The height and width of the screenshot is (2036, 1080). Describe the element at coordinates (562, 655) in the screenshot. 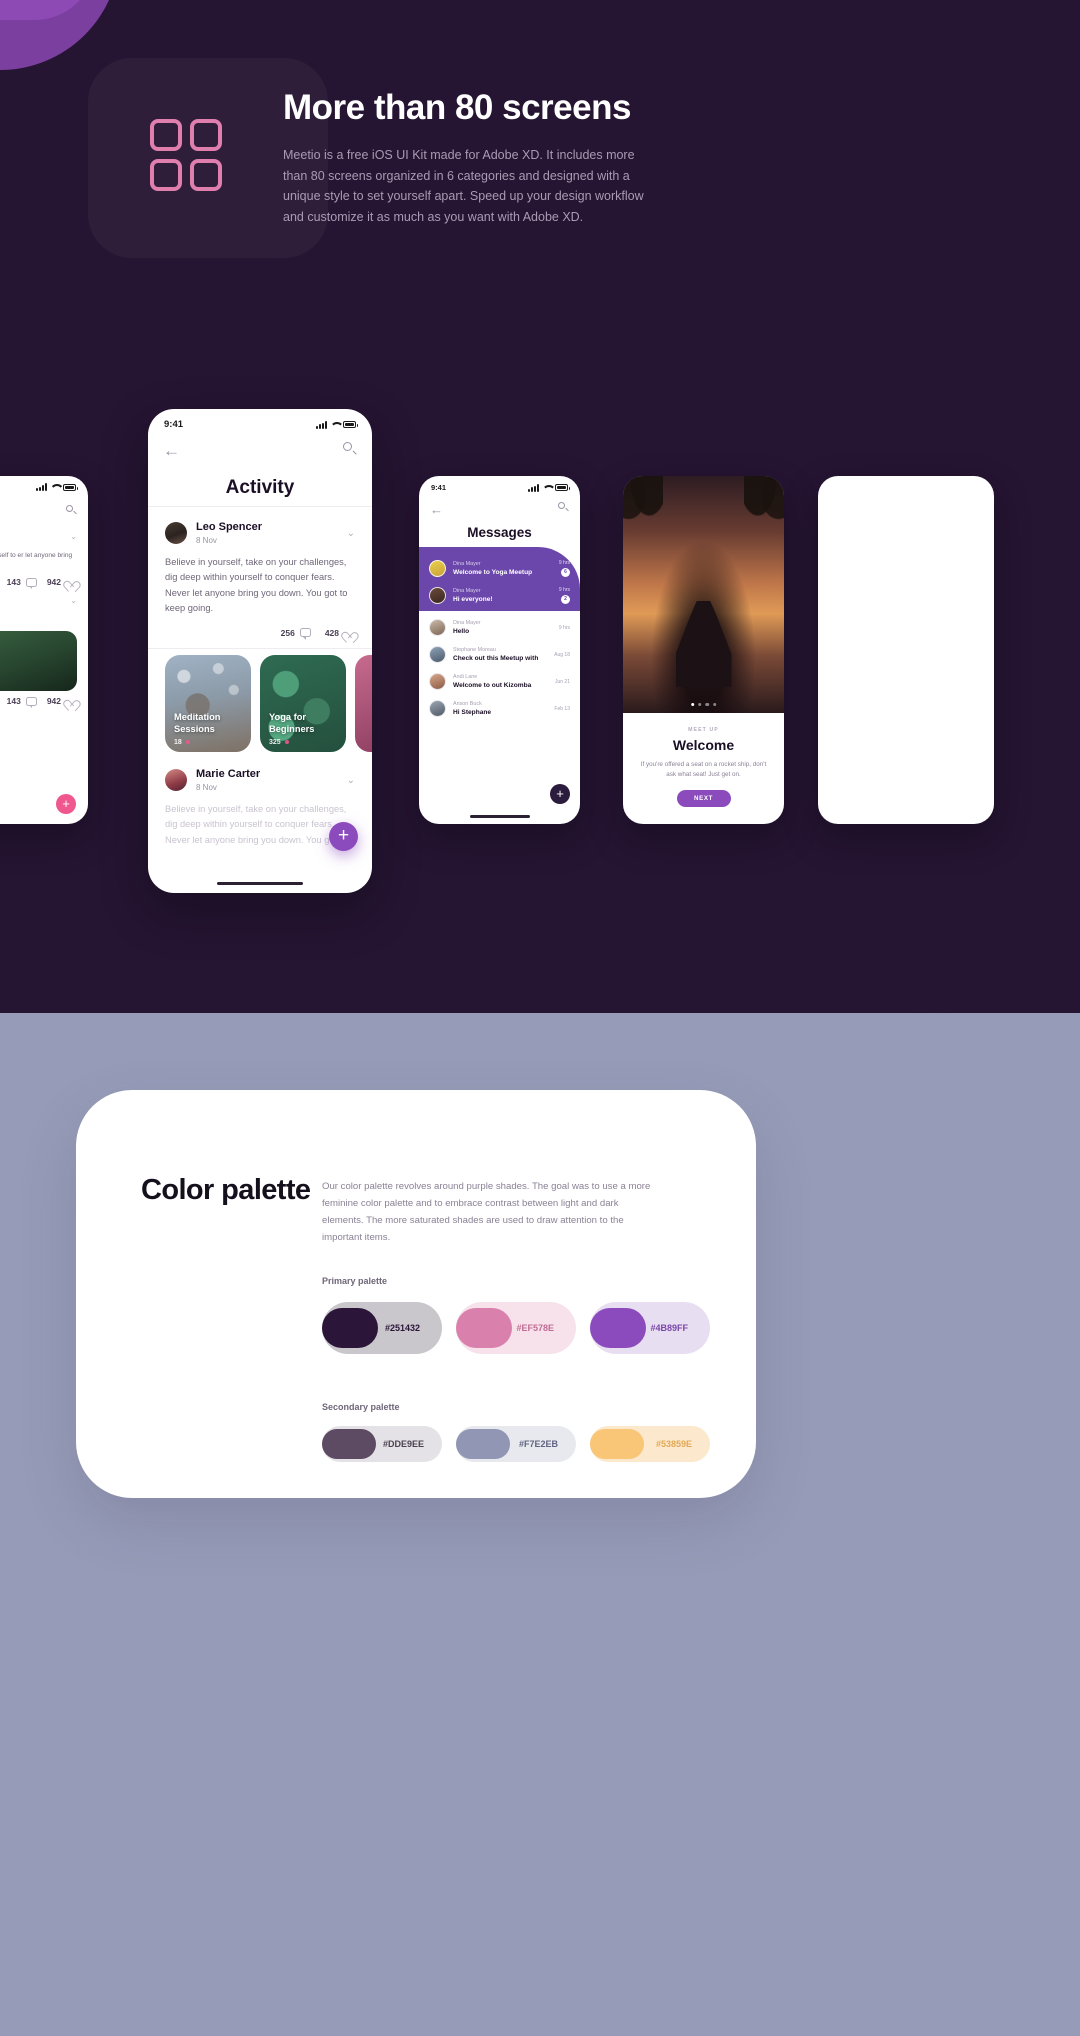

I see `message-meta: Aug 18` at that location.